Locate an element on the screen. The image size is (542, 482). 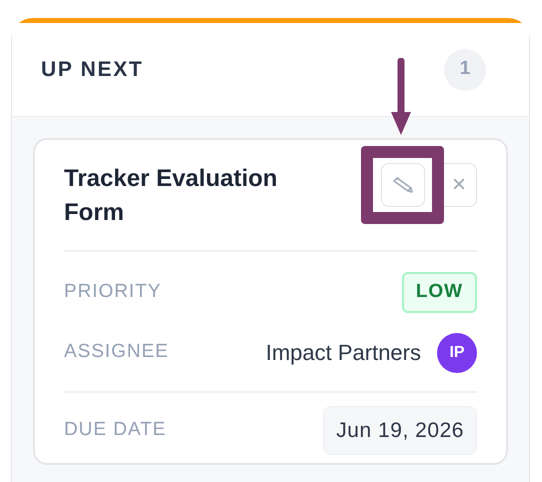
edit-button is located at coordinates (403, 185).